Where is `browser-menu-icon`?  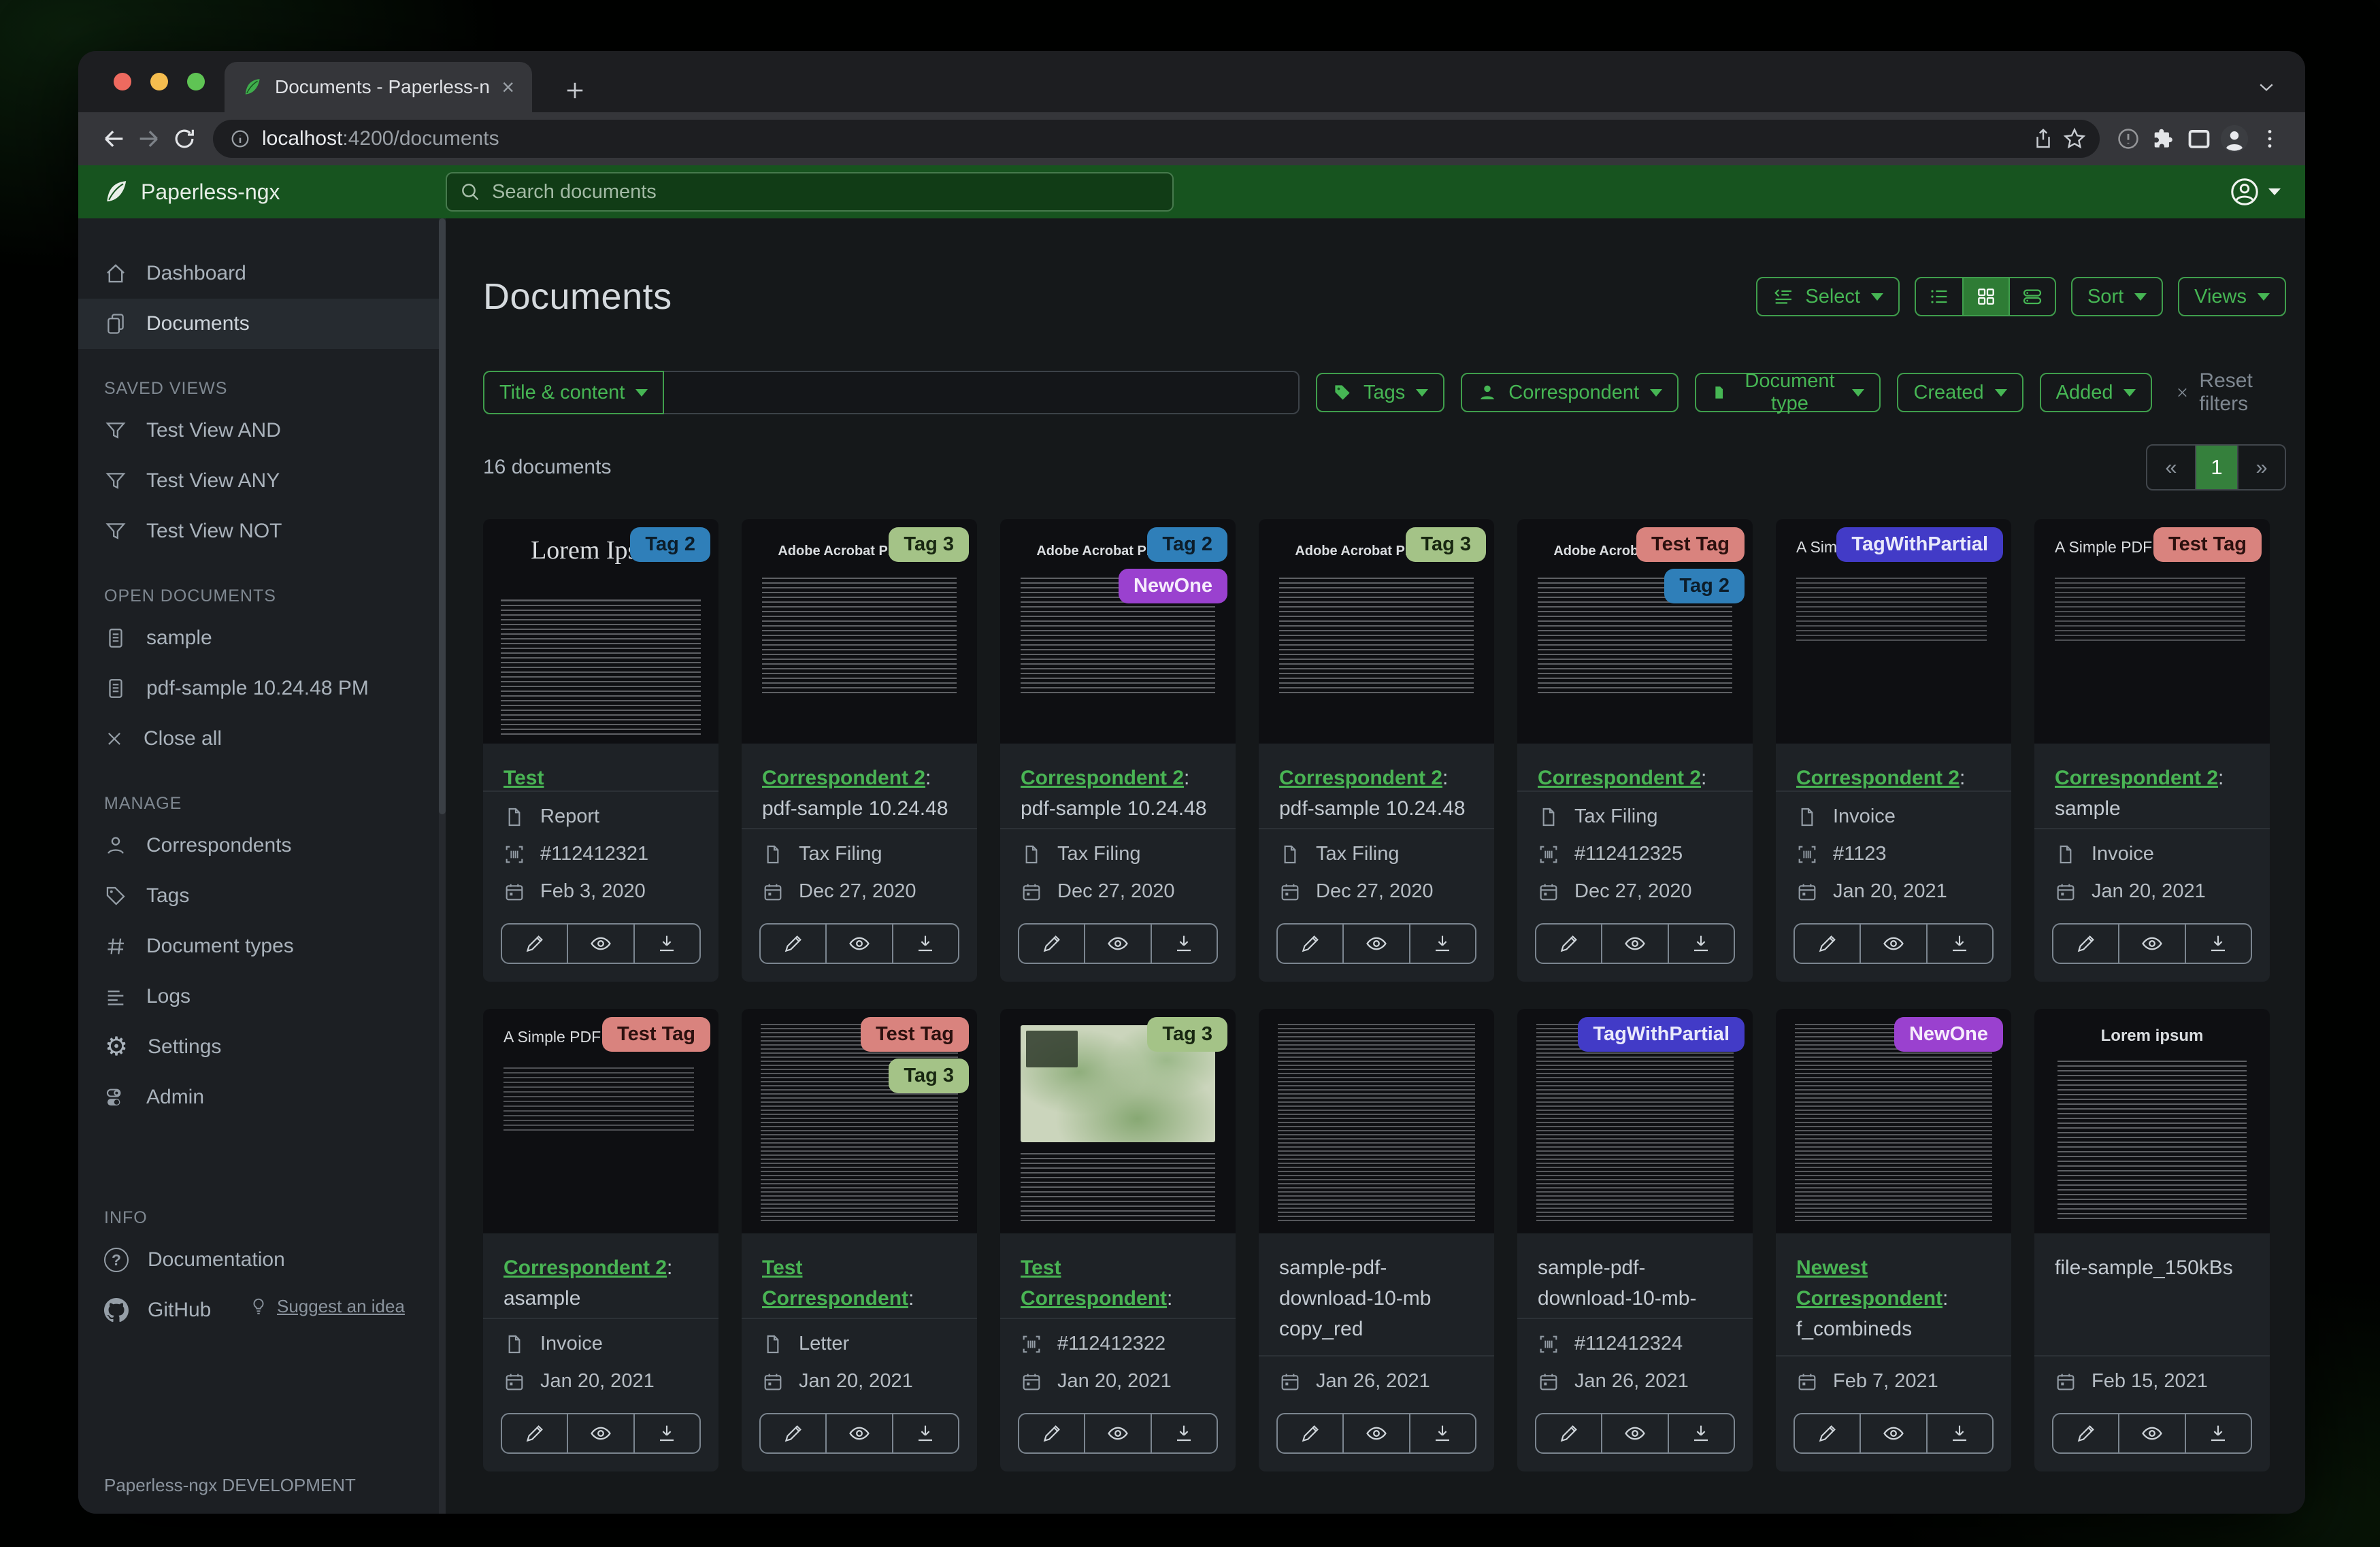
browser-menu-icon is located at coordinates (2270, 138).